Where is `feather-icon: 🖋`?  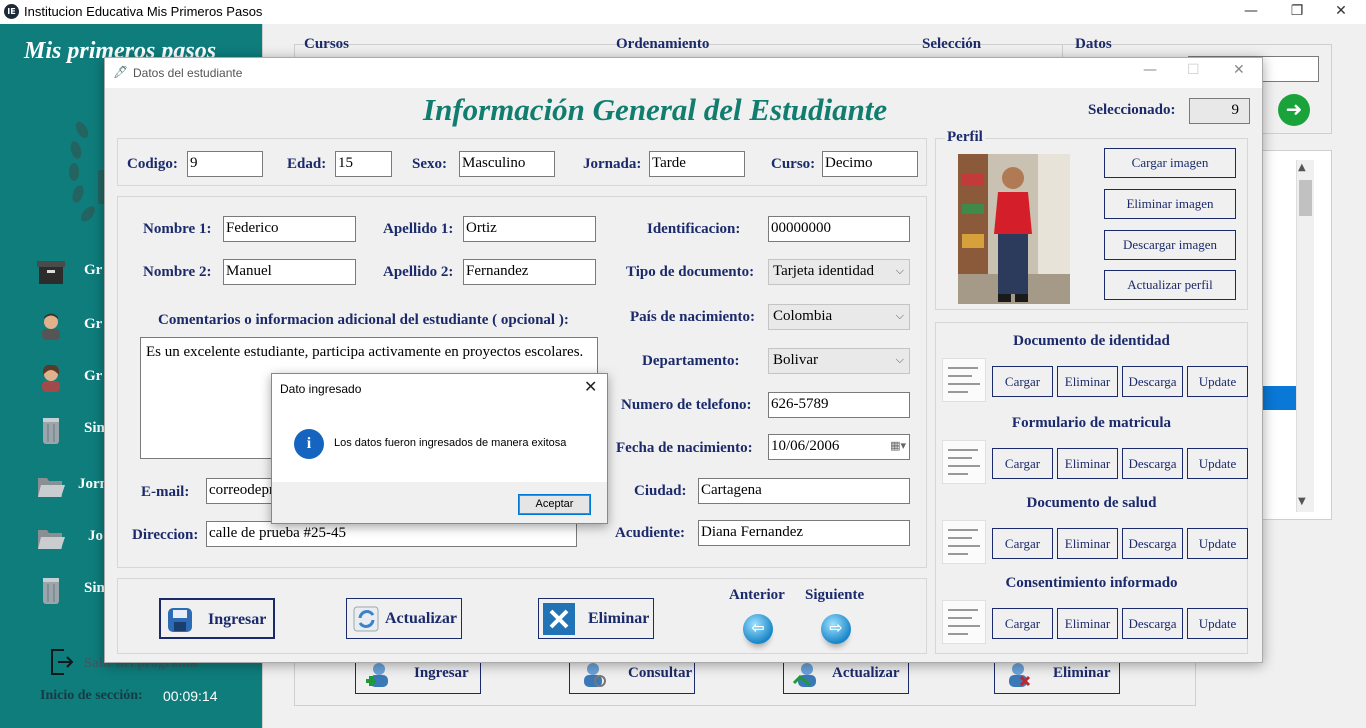
feather-icon: 🖋 is located at coordinates (121, 72).